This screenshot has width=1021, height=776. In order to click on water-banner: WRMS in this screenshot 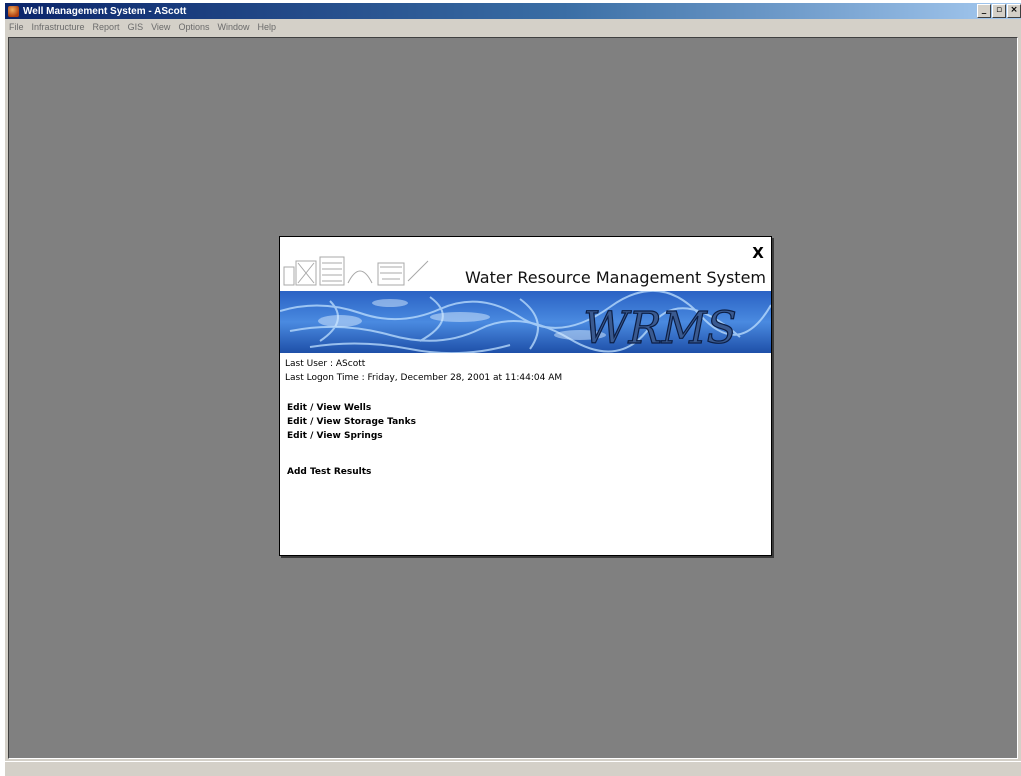, I will do `click(525, 322)`.